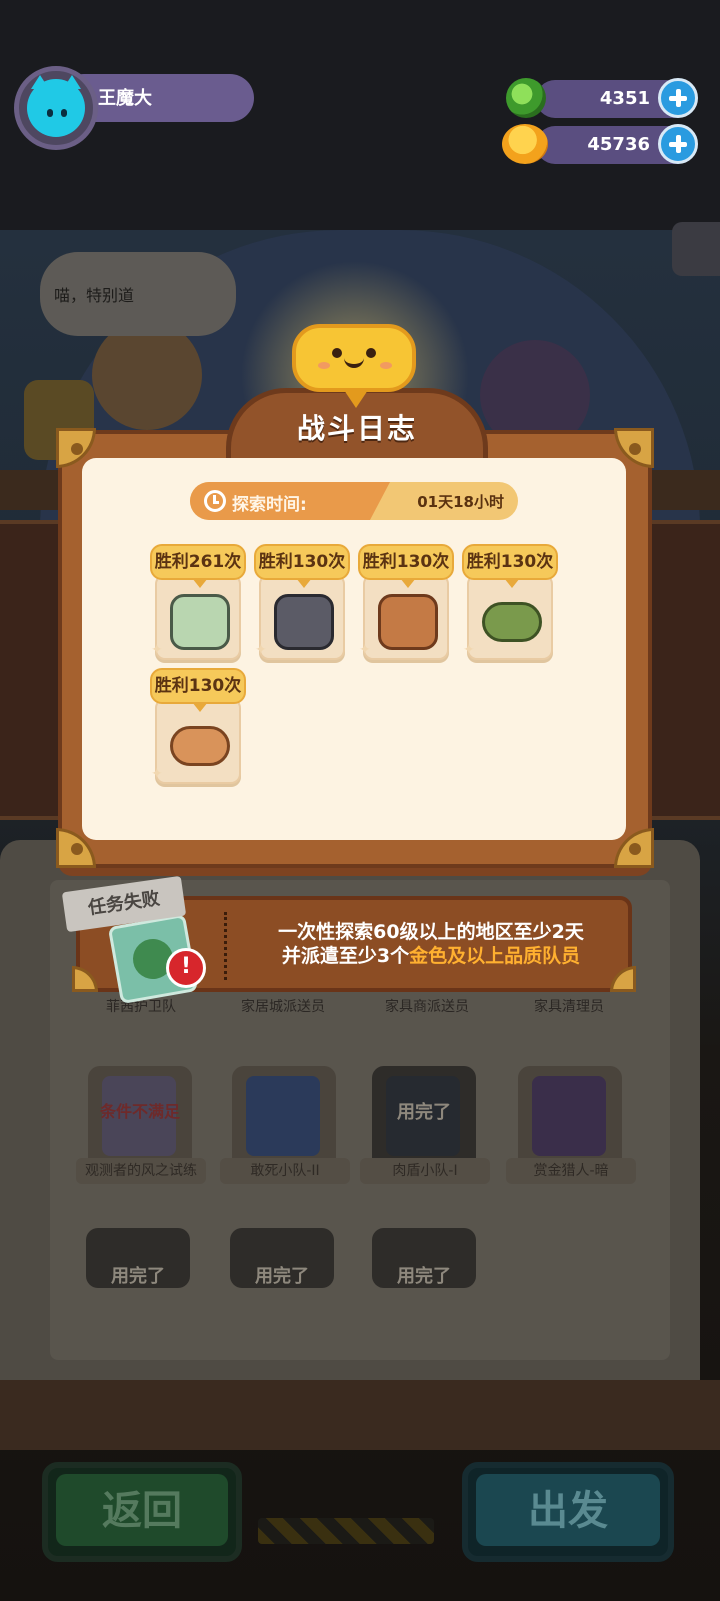 This screenshot has height=1601, width=720. What do you see at coordinates (512, 622) in the screenshot?
I see `green-slug-enemy-icon` at bounding box center [512, 622].